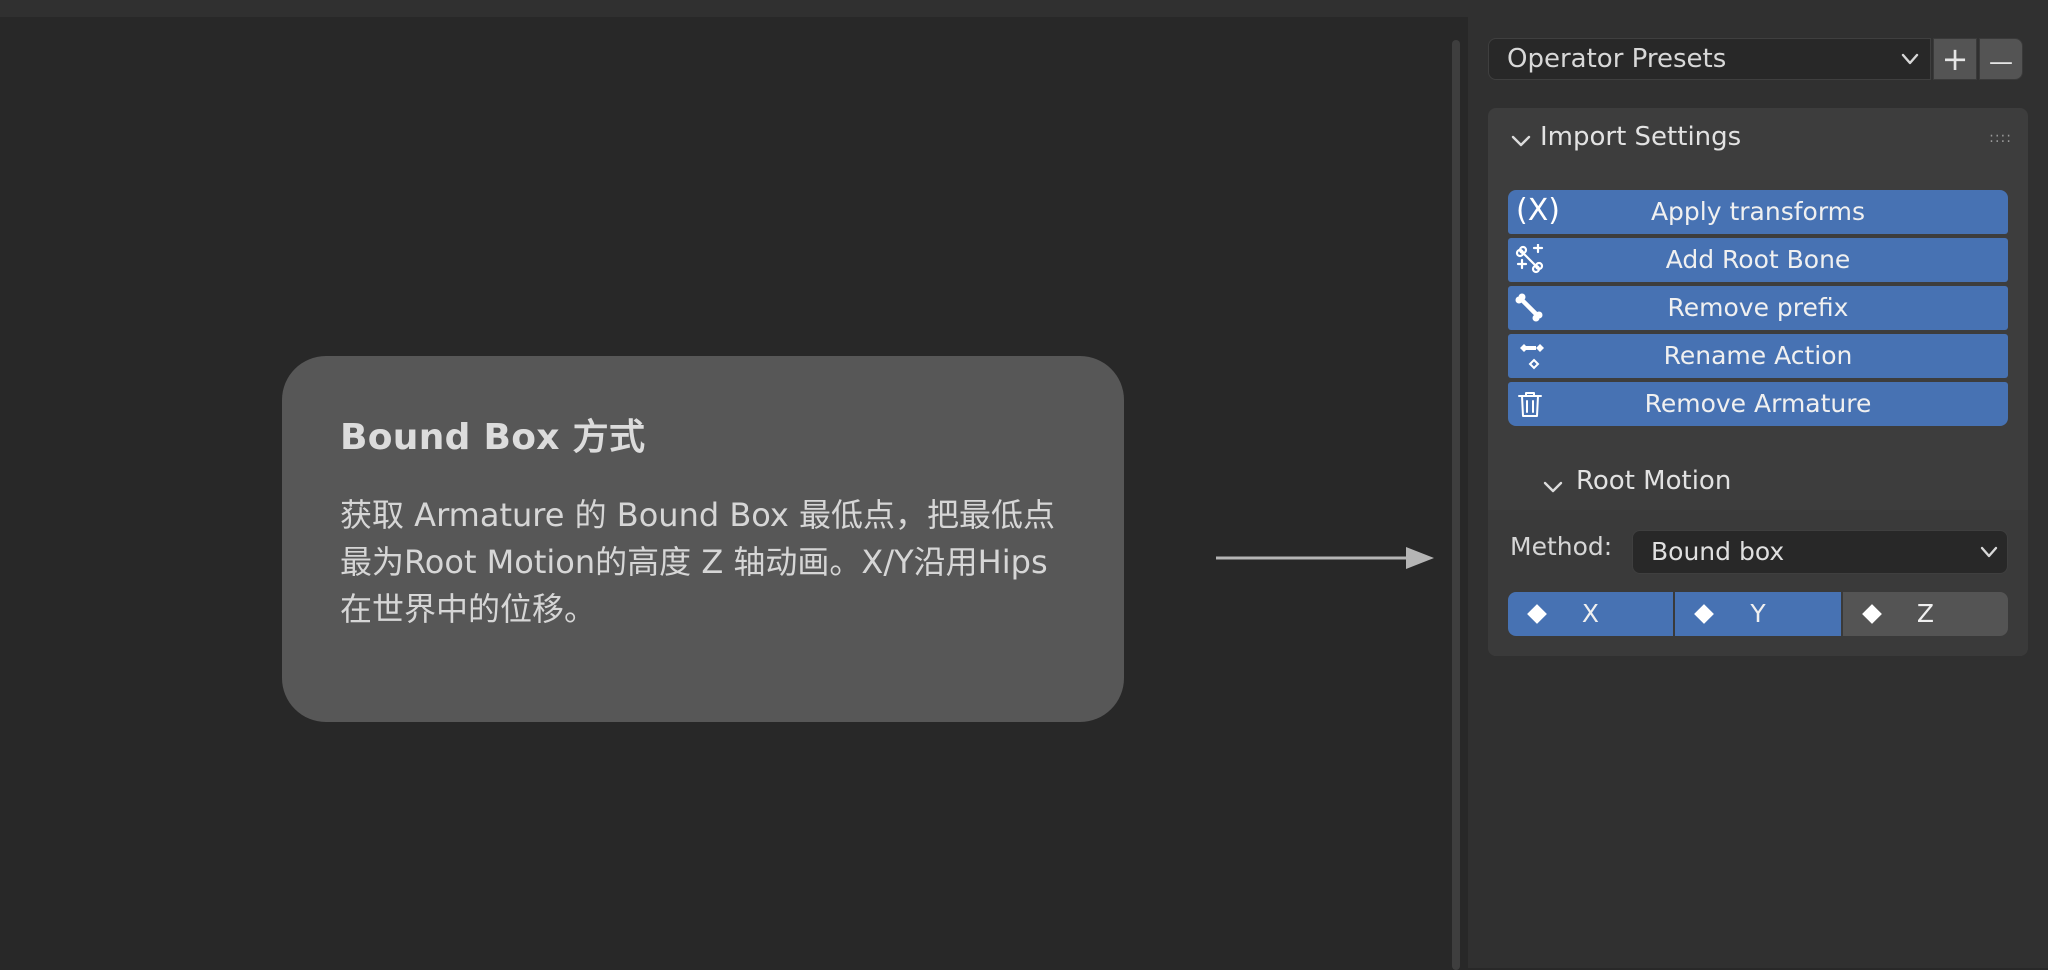 This screenshot has width=2048, height=970. What do you see at coordinates (1758, 484) in the screenshot?
I see `root-motion-header: Root Motion` at bounding box center [1758, 484].